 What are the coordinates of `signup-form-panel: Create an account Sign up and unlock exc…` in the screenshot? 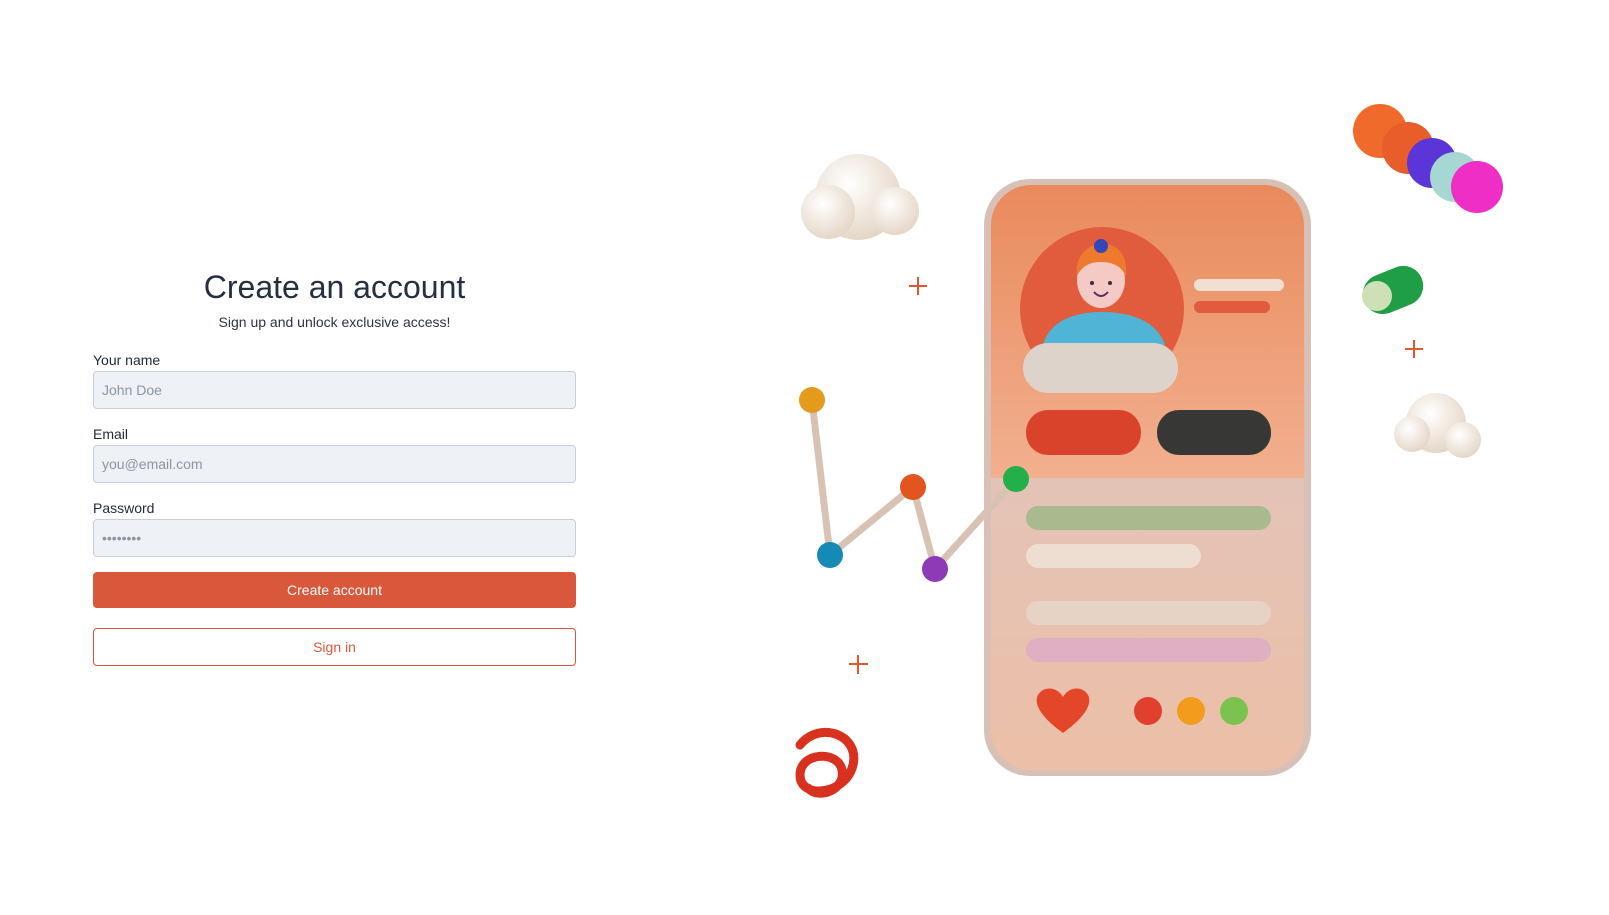 It's located at (334, 467).